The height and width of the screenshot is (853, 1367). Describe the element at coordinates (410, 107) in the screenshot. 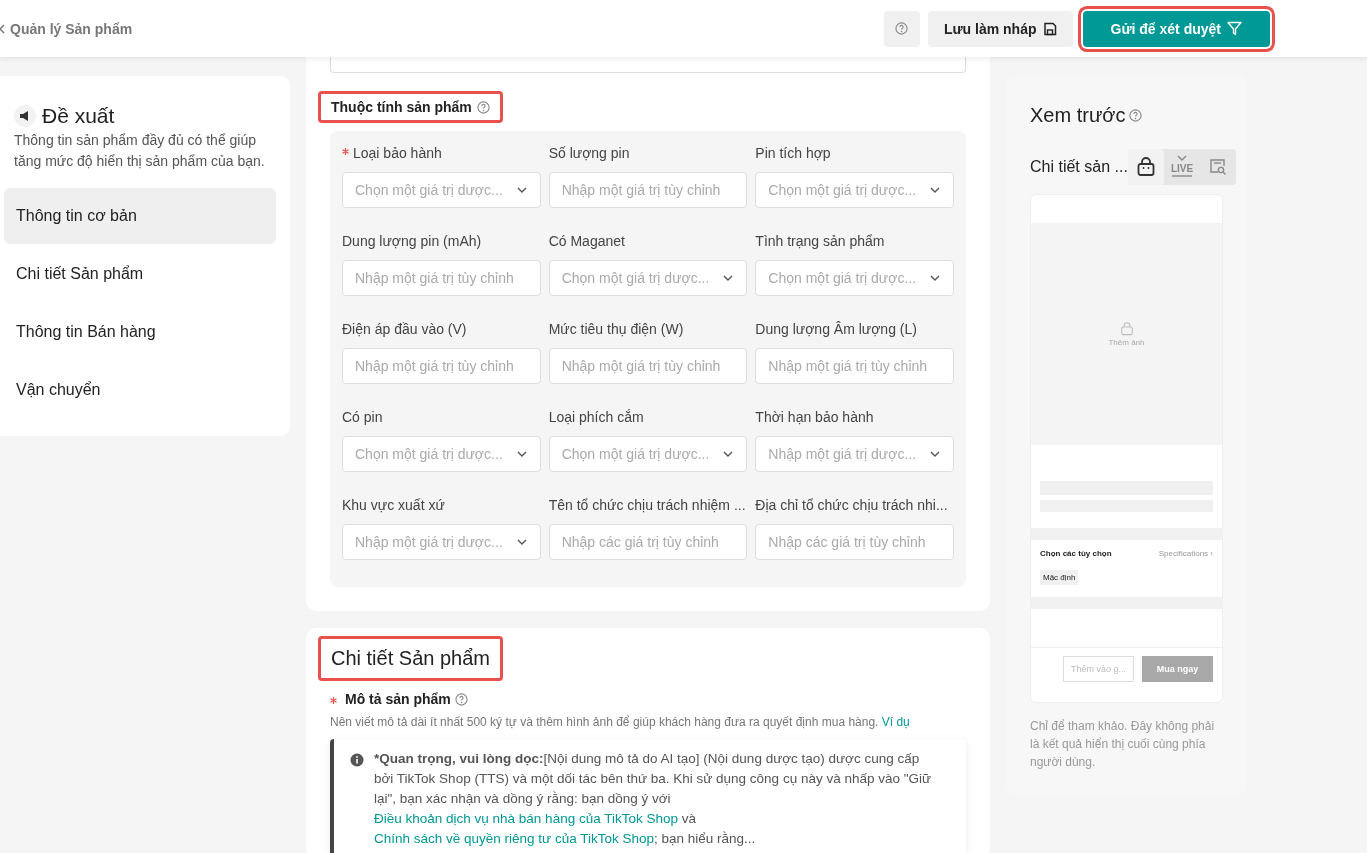

I see `section-title: Thuộc tính sản phẩm` at that location.